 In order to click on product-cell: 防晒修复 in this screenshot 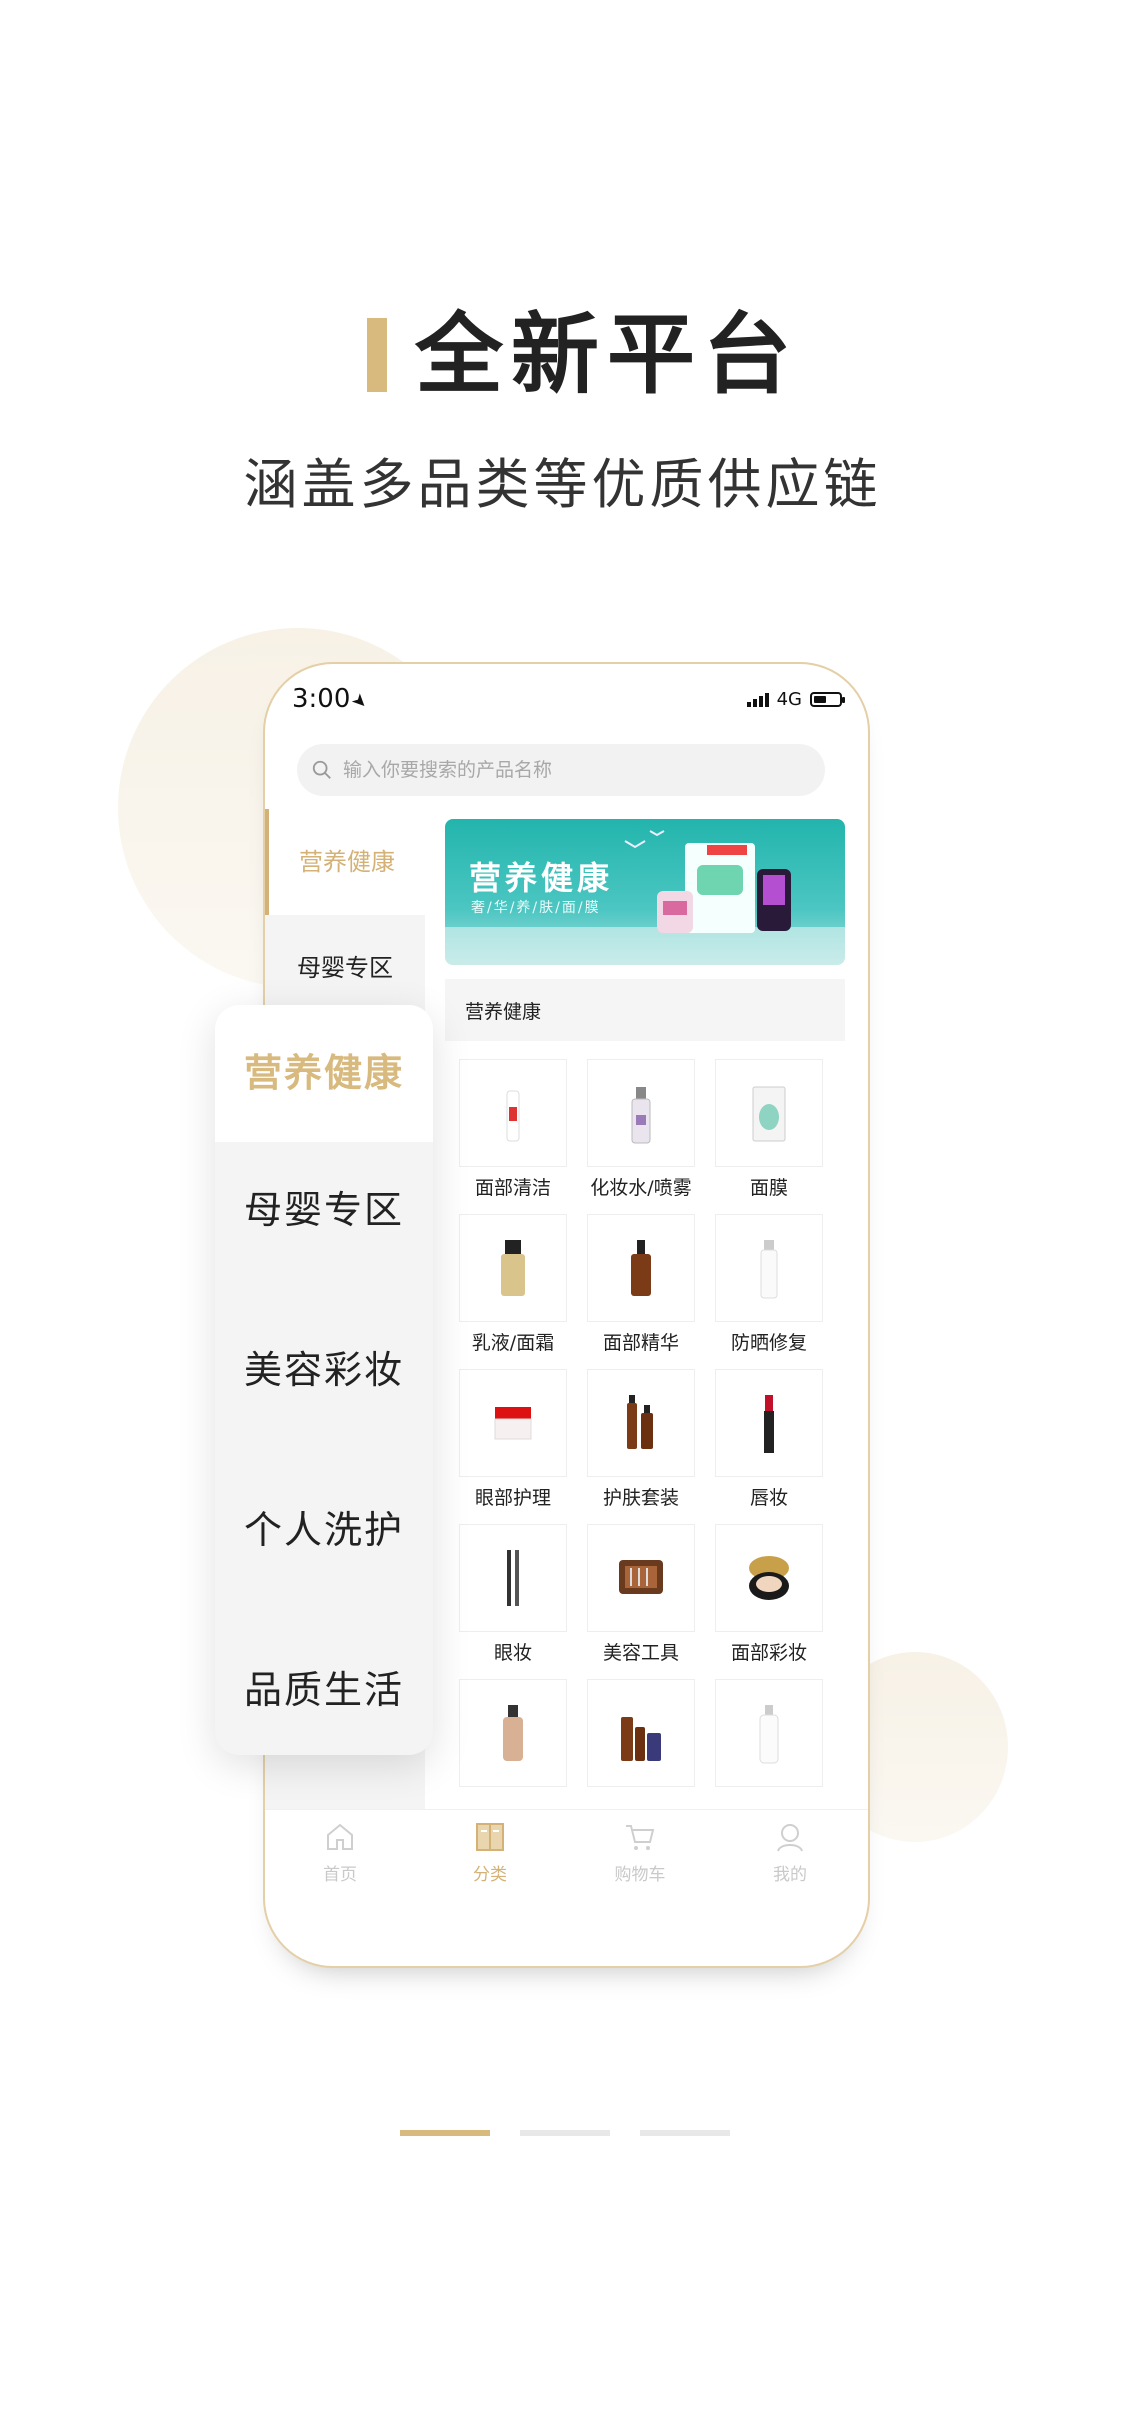, I will do `click(769, 1289)`.